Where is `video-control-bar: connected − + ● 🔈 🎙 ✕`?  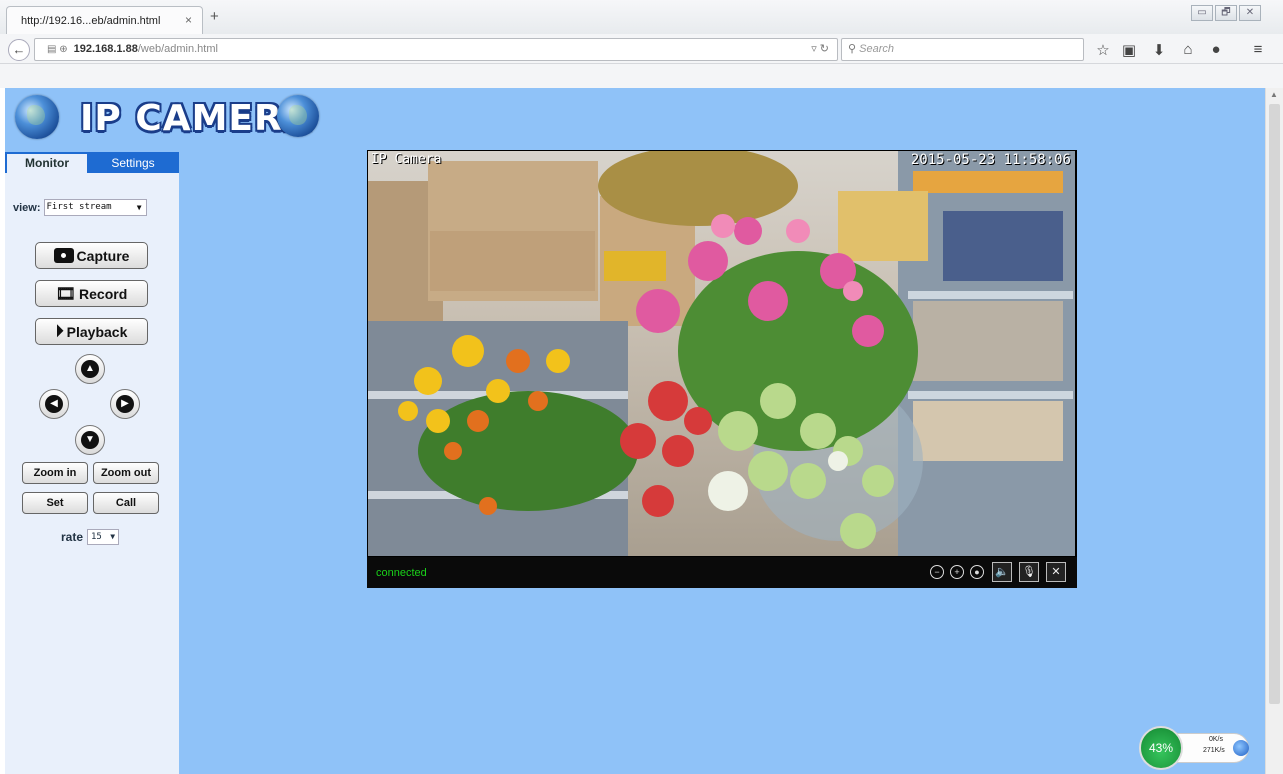 video-control-bar: connected − + ● 🔈 🎙 ✕ is located at coordinates (722, 572).